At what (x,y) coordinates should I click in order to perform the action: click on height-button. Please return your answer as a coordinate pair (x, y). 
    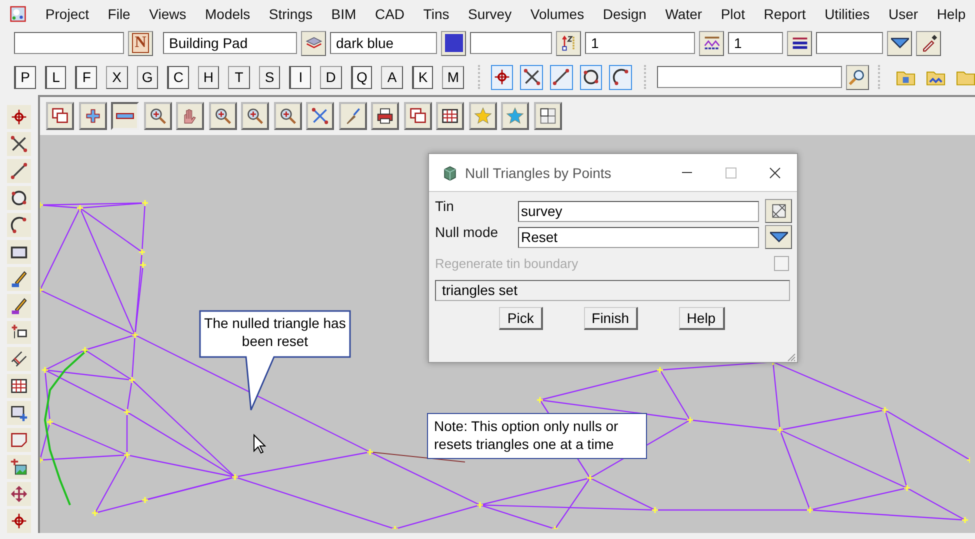
    Looking at the image, I should click on (568, 43).